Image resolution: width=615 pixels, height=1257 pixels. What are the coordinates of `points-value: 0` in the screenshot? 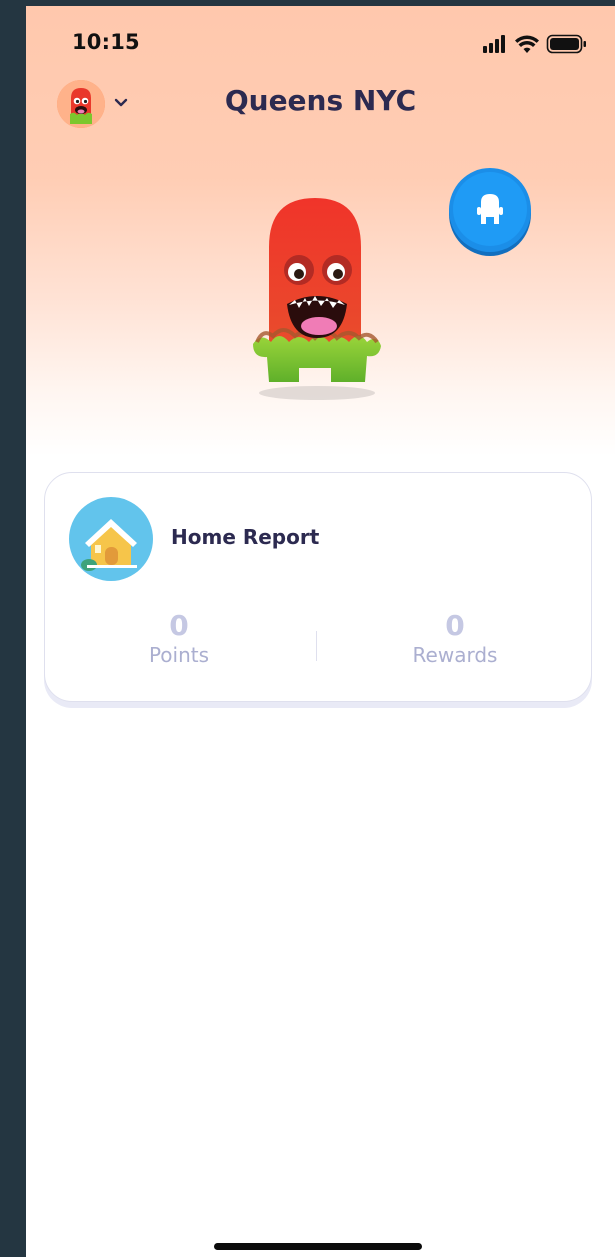 It's located at (179, 625).